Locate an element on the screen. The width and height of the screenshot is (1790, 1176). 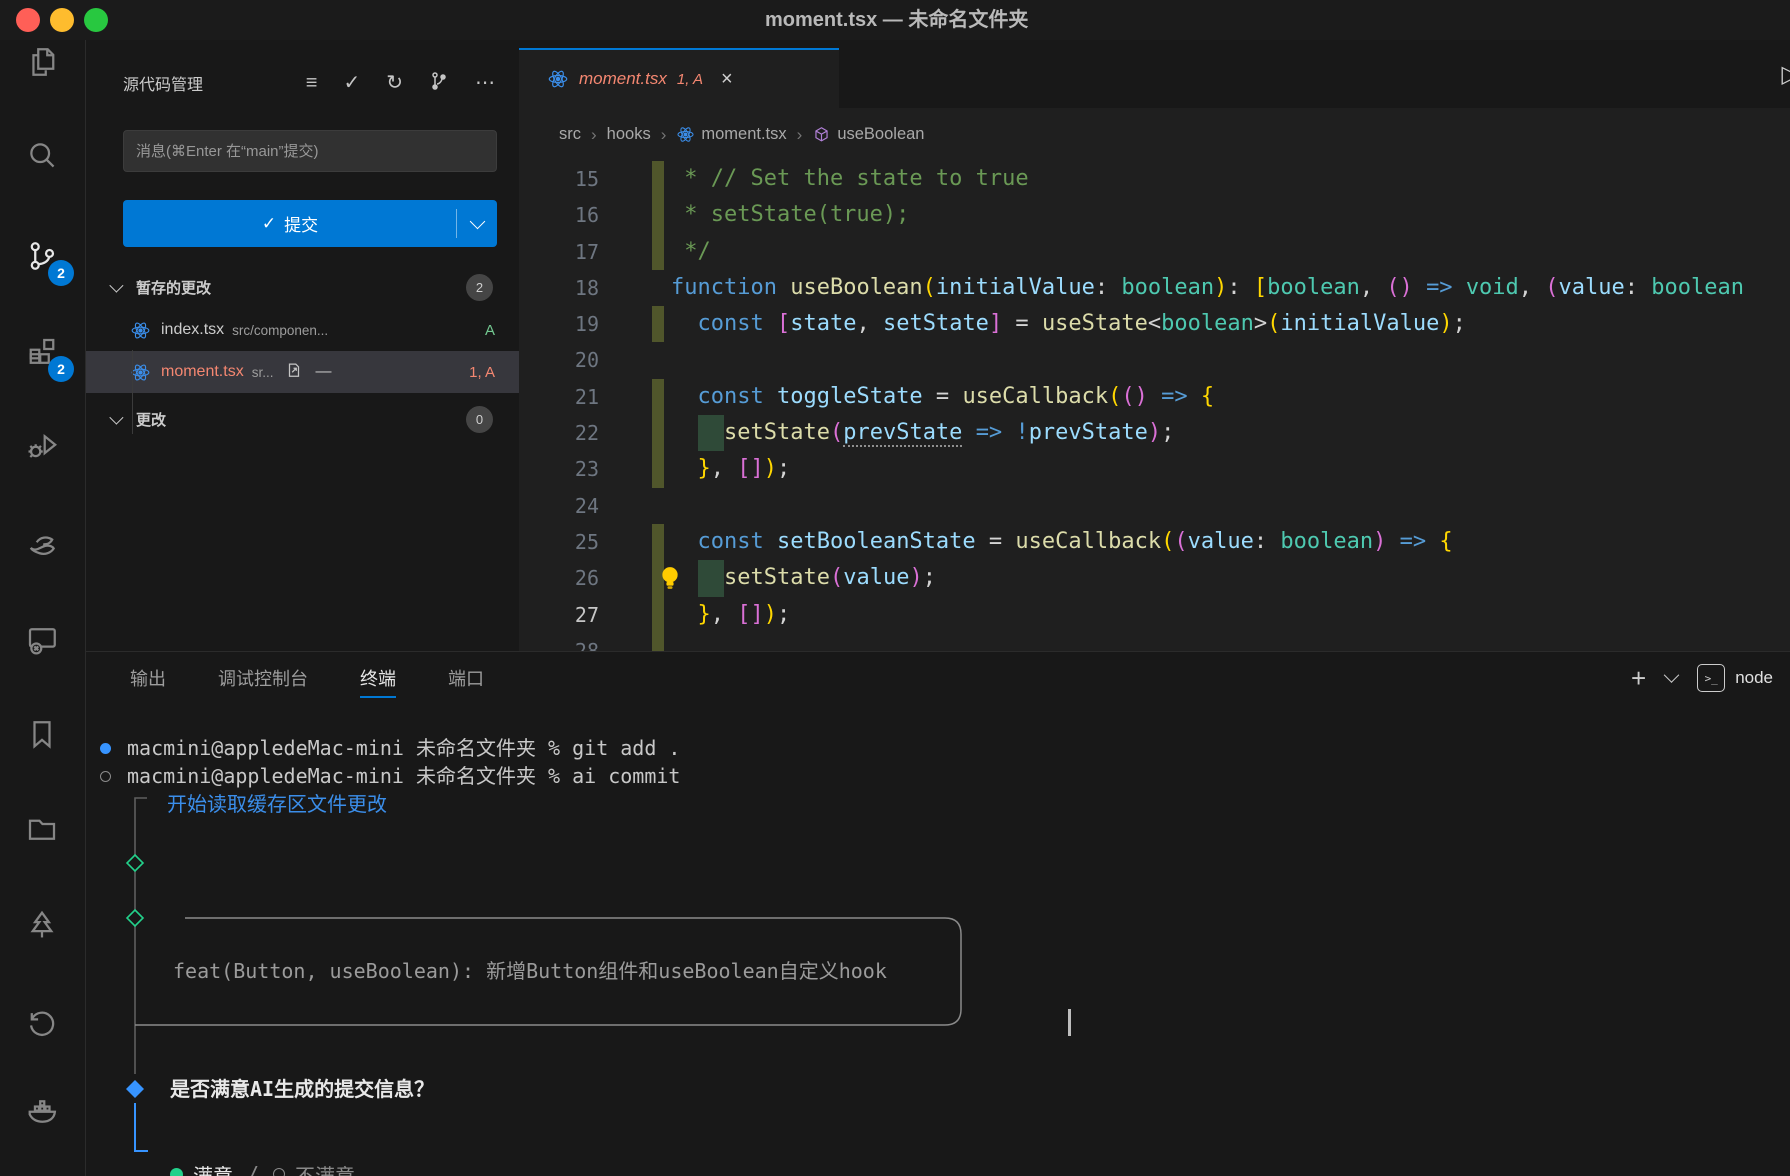
panel-tab-端口: 端口 is located at coordinates (466, 678).